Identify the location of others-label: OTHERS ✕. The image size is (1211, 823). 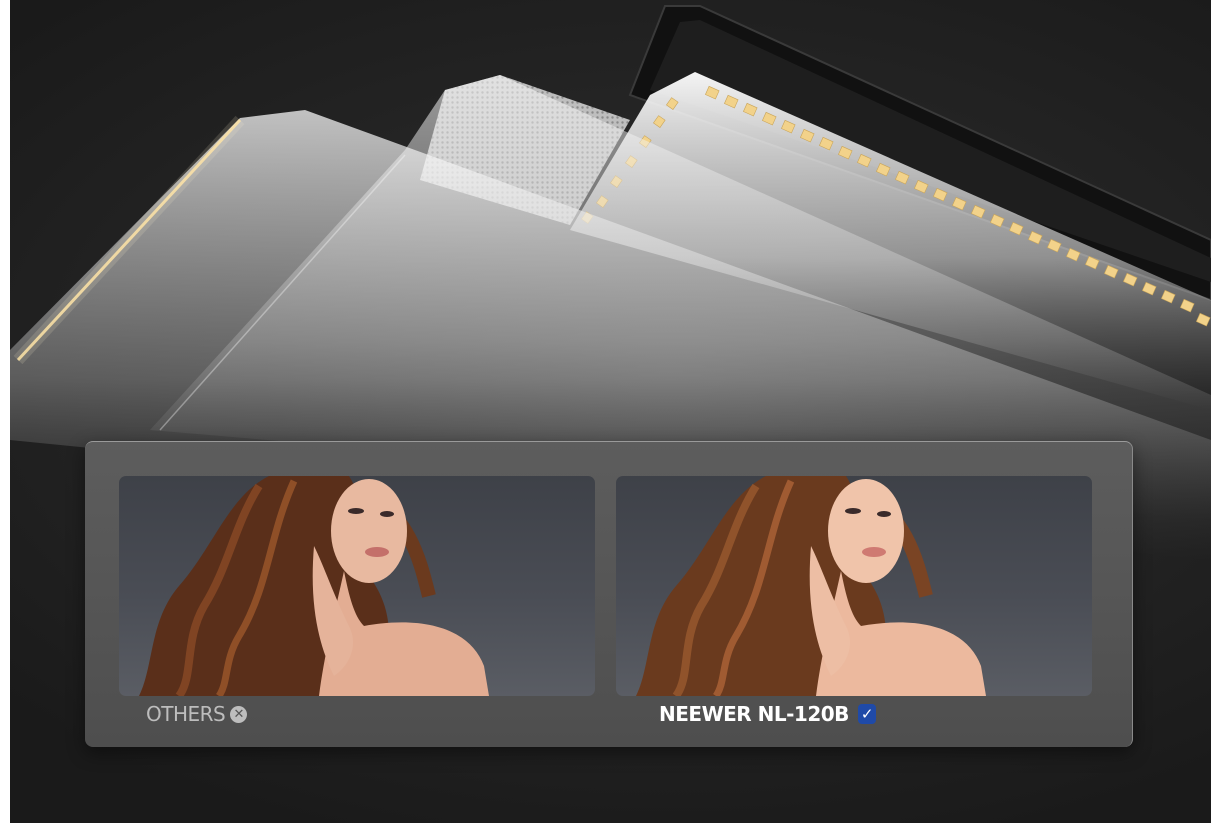
(197, 714).